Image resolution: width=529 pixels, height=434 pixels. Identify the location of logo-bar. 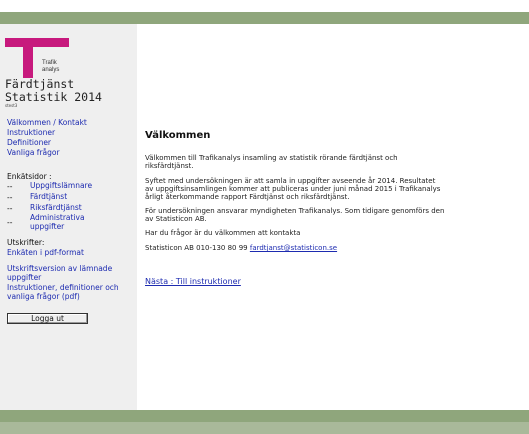
(37, 42).